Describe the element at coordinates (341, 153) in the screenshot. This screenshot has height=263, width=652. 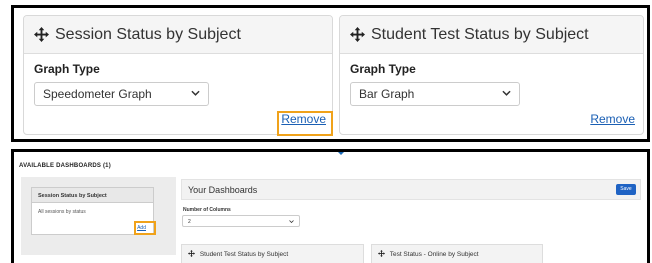
I see `pointer-notch` at that location.